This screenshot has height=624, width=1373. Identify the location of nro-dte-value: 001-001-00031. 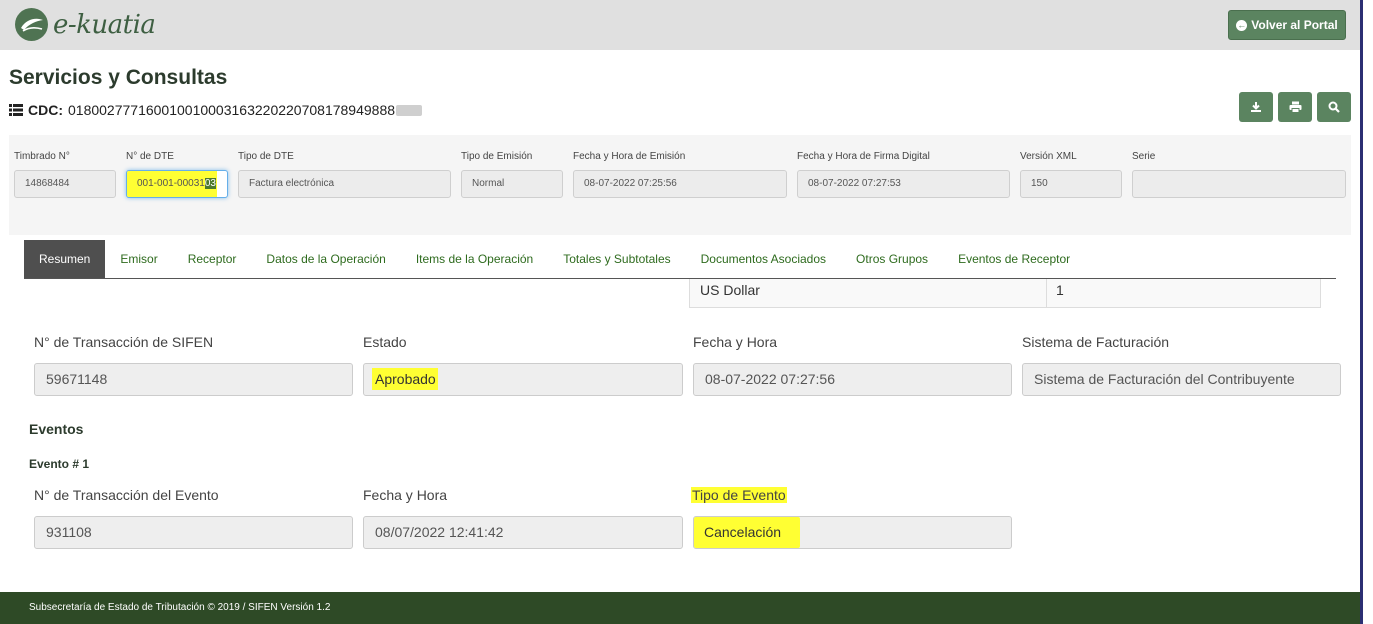
(171, 183).